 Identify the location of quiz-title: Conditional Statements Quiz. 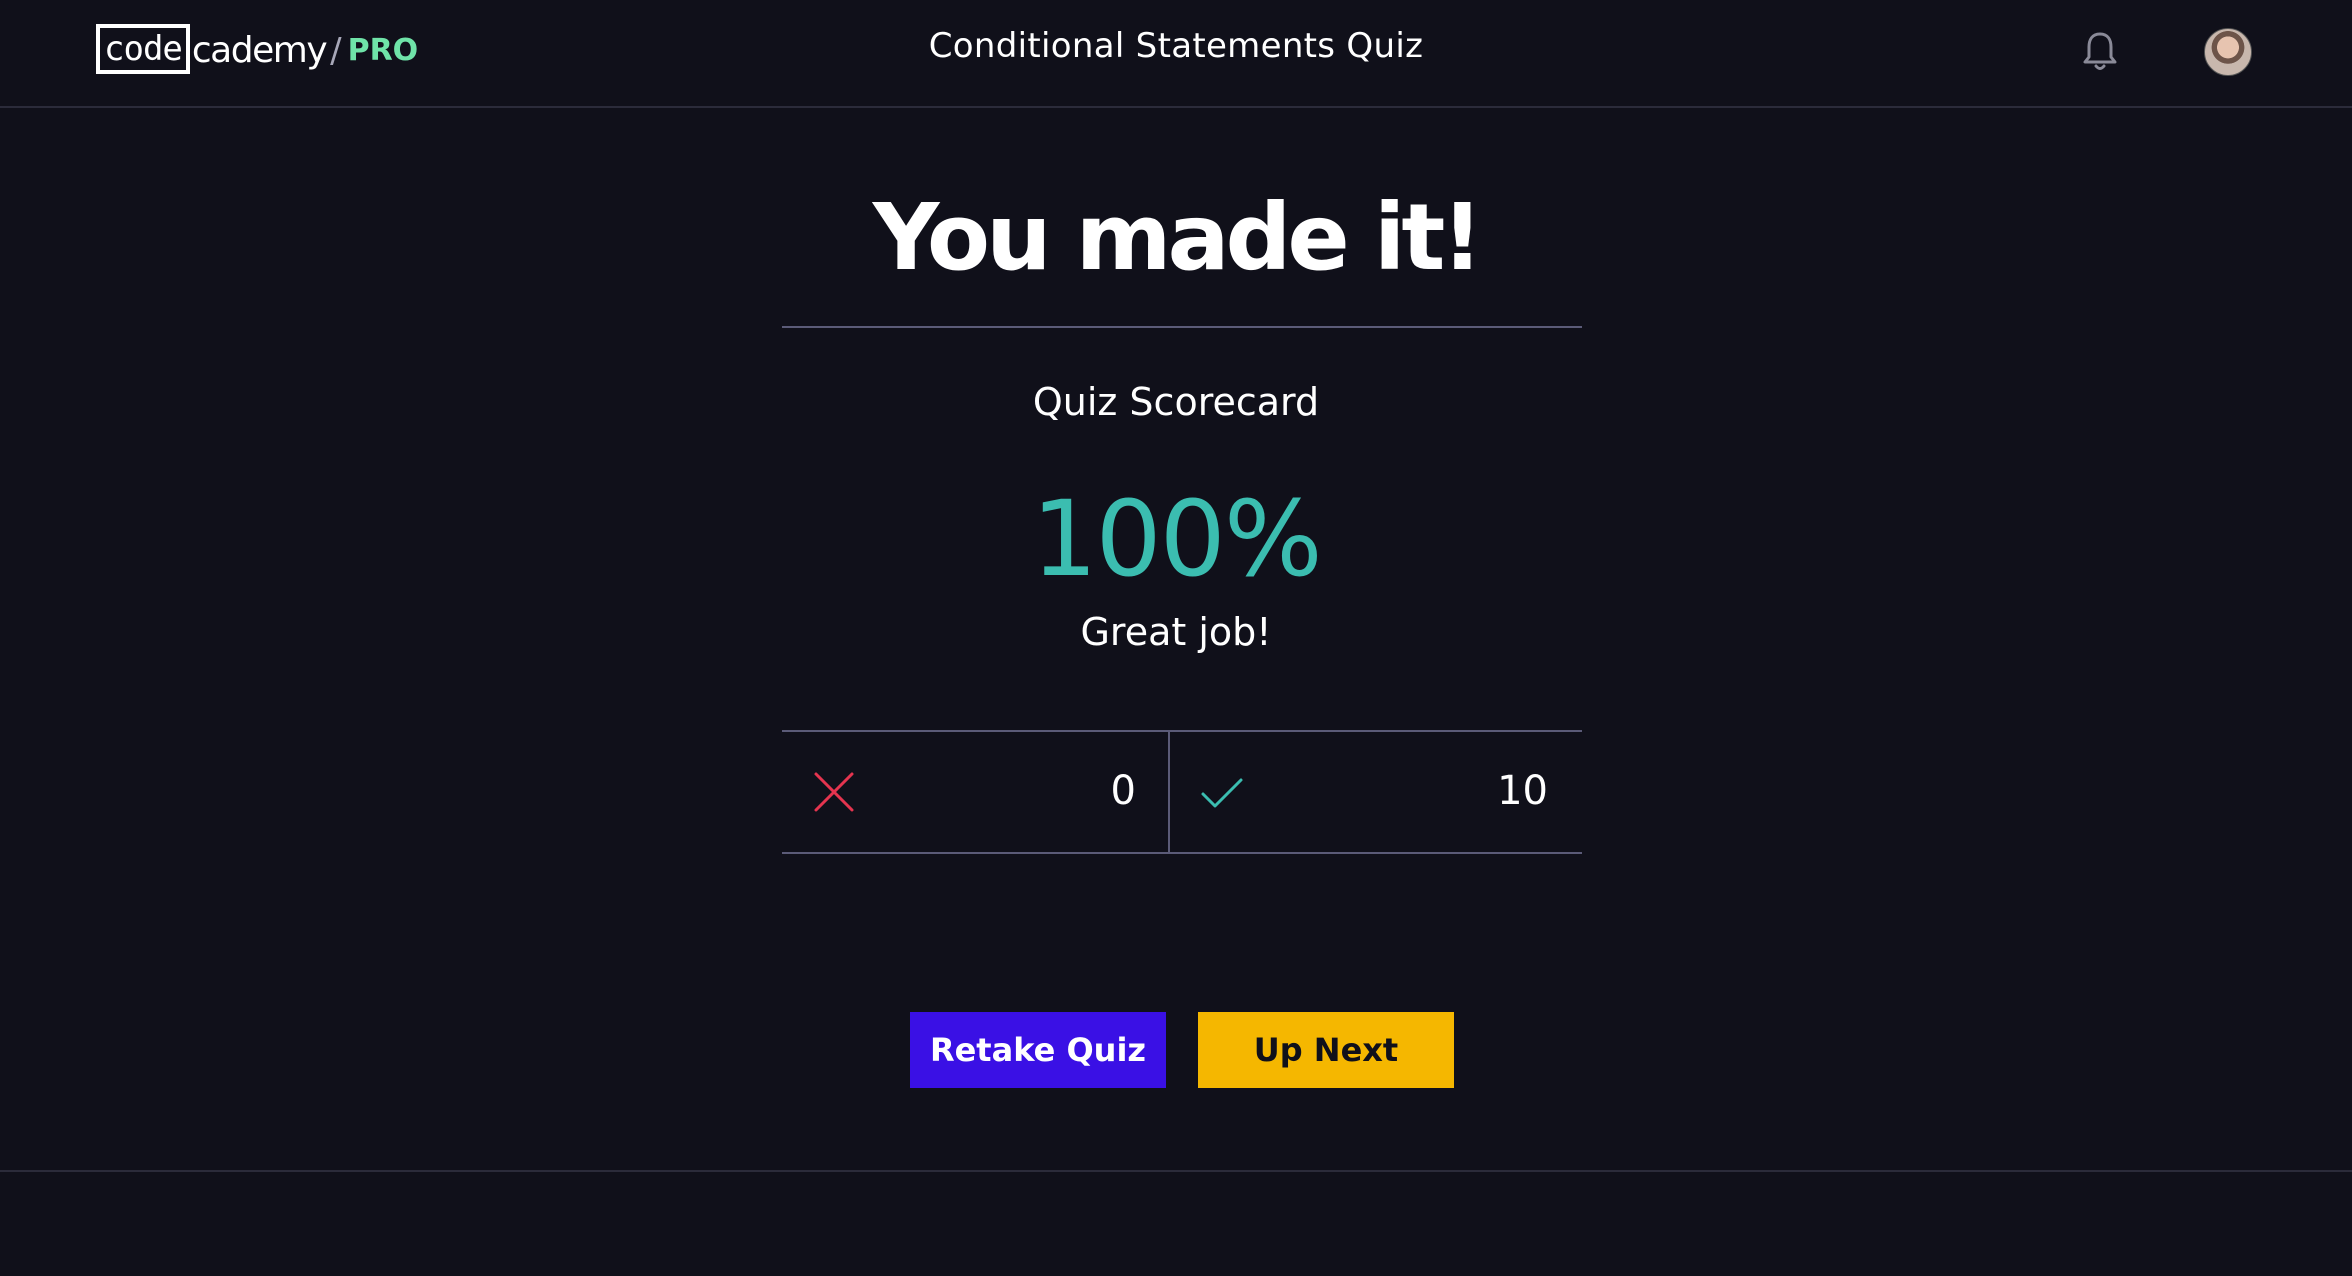
(1176, 46).